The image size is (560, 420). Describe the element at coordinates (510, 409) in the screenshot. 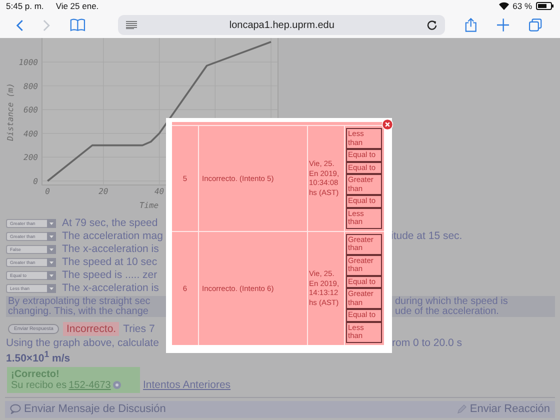

I see `feedback-link: Enviar Reacción` at that location.